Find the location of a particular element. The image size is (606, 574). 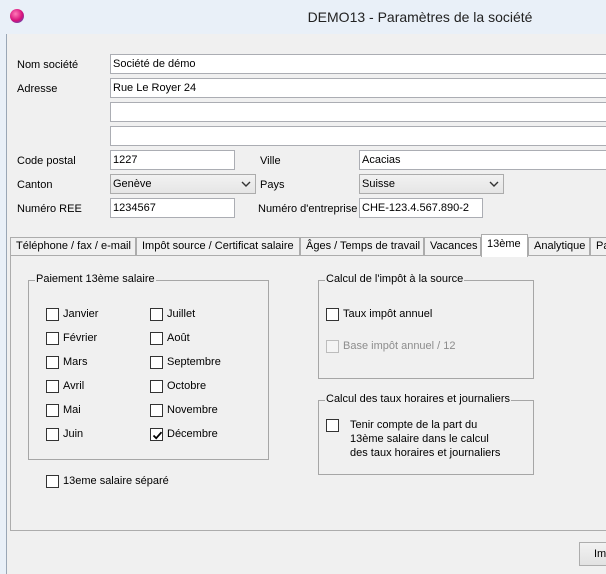

ville-field: Acacias is located at coordinates (482, 160).